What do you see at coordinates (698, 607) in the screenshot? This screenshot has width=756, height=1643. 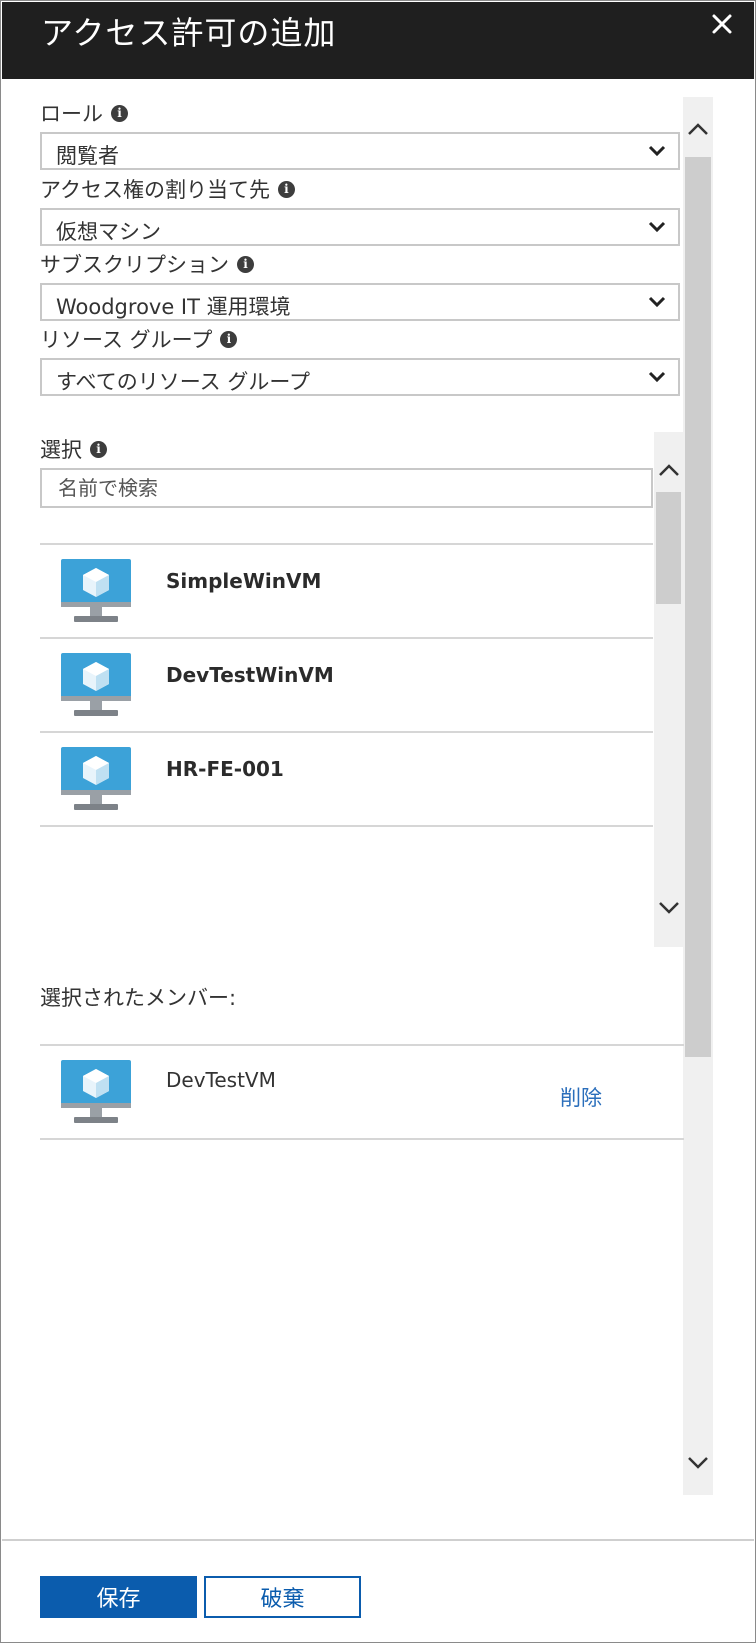 I see `panel-scrollbar-thumb` at bounding box center [698, 607].